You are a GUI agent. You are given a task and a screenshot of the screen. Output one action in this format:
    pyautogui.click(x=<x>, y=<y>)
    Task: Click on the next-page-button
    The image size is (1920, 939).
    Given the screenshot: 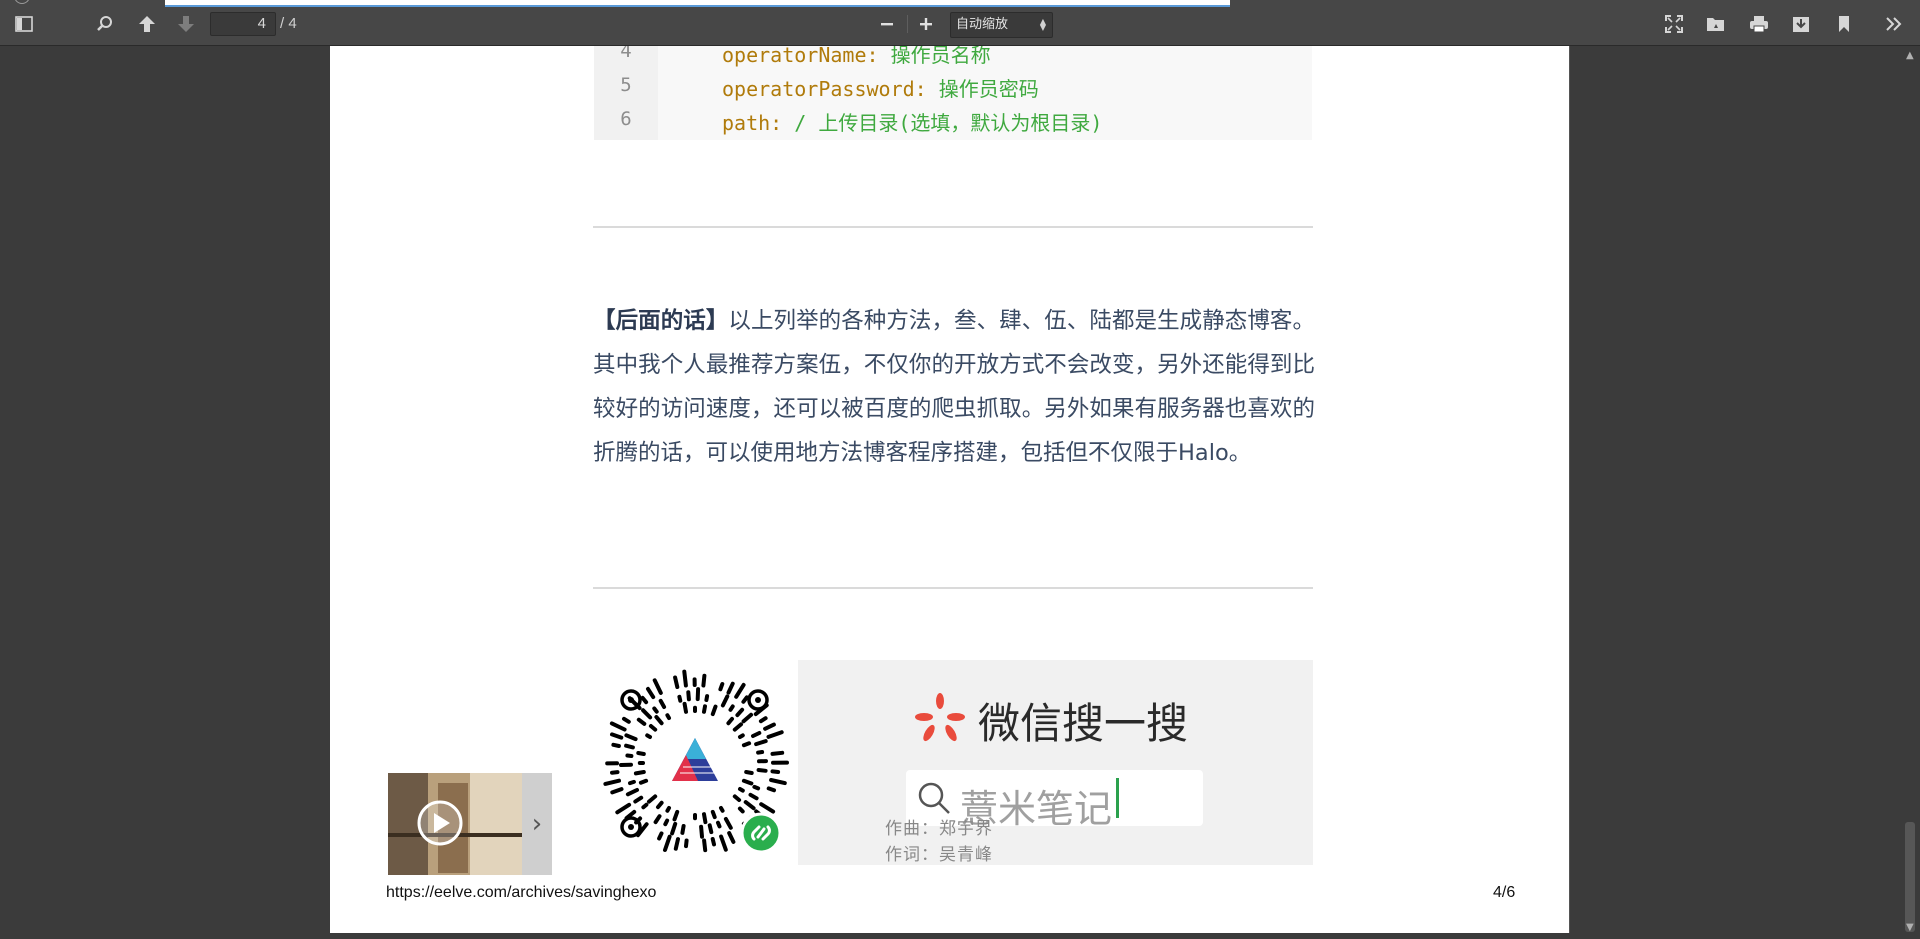 What is the action you would take?
    pyautogui.click(x=186, y=24)
    